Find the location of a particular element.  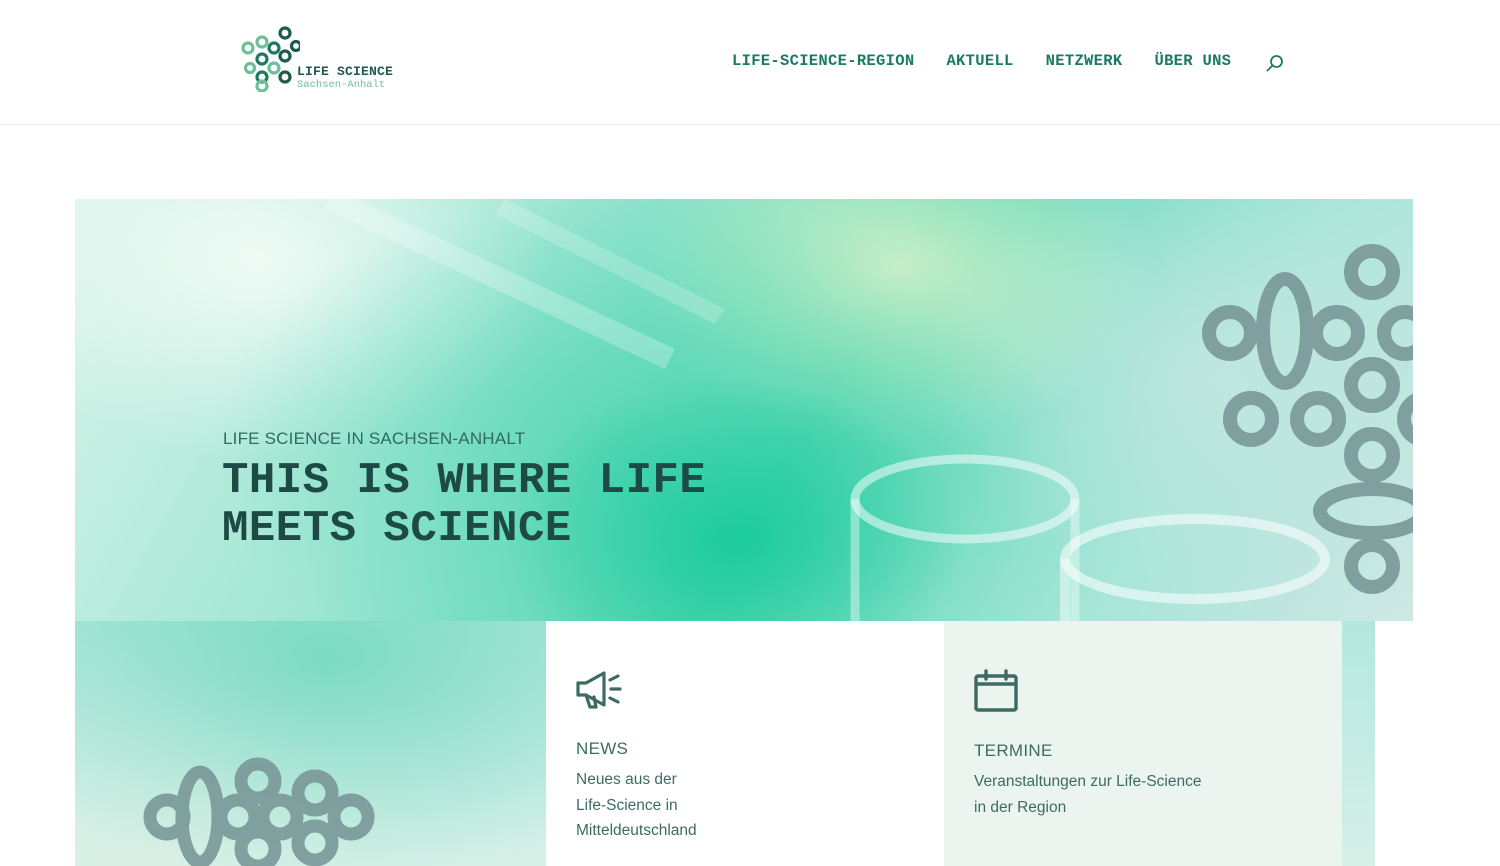

nav-item-aktuell: AKTUELL is located at coordinates (979, 61).